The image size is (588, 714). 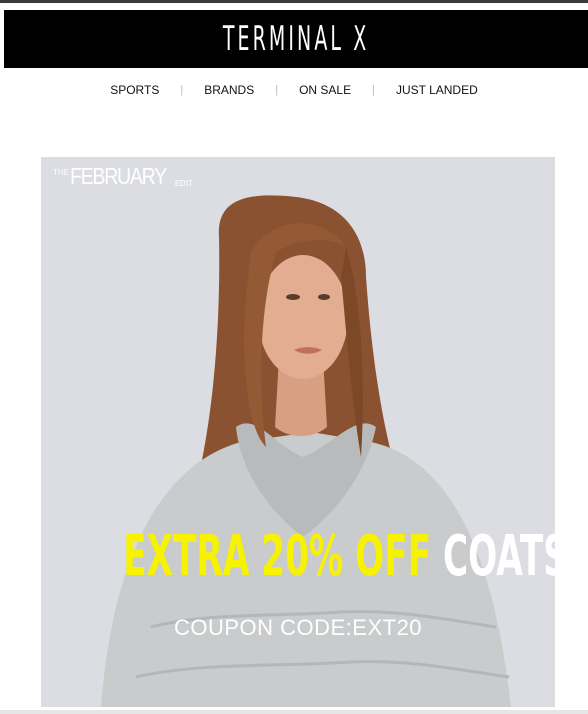 I want to click on edit-prefix: THE, so click(x=61, y=172).